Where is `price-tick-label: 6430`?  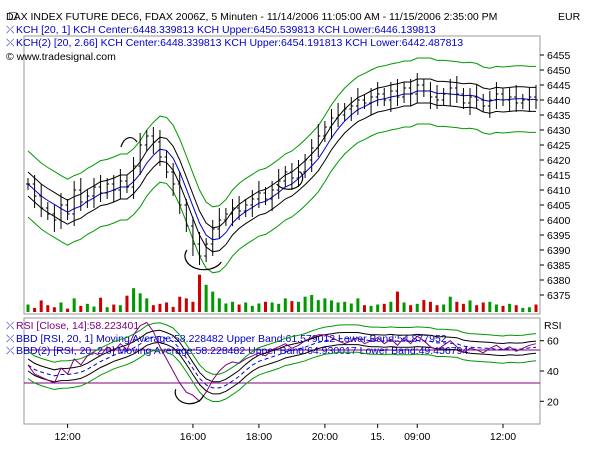
price-tick-label: 6430 is located at coordinates (559, 131).